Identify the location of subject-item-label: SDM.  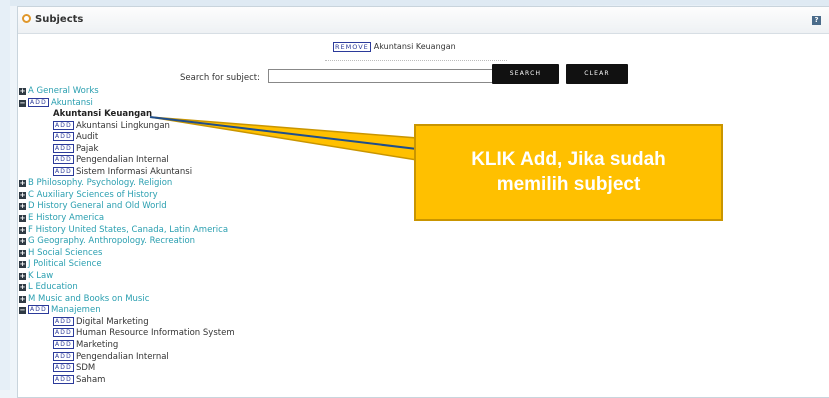
(85, 368).